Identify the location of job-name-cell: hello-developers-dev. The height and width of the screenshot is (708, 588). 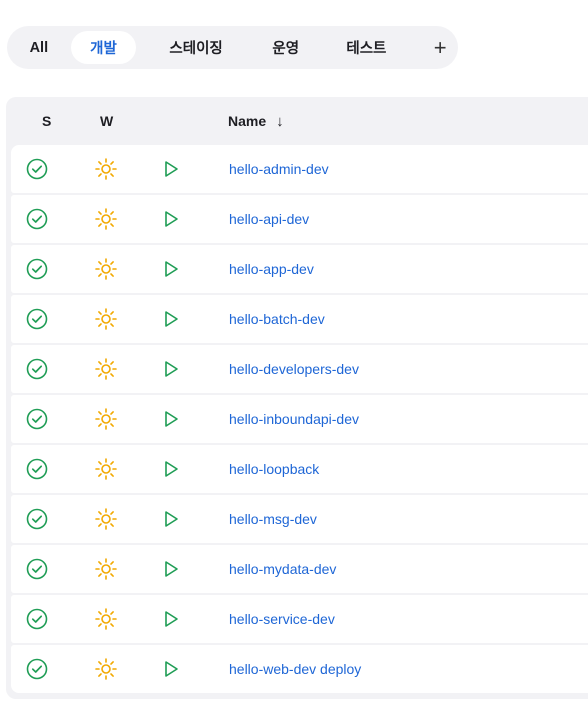
(294, 369).